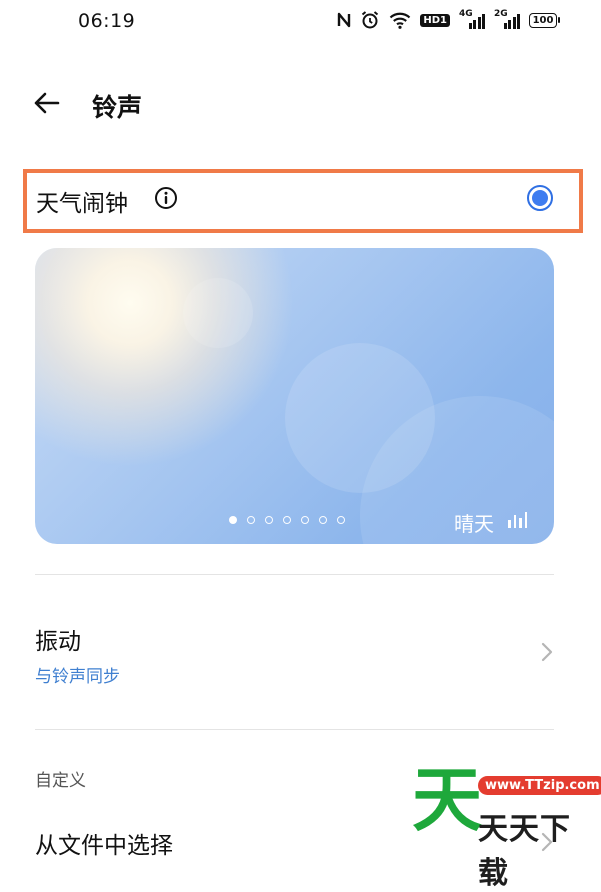  I want to click on watermark-url: www.TTzip.com, so click(539, 785).